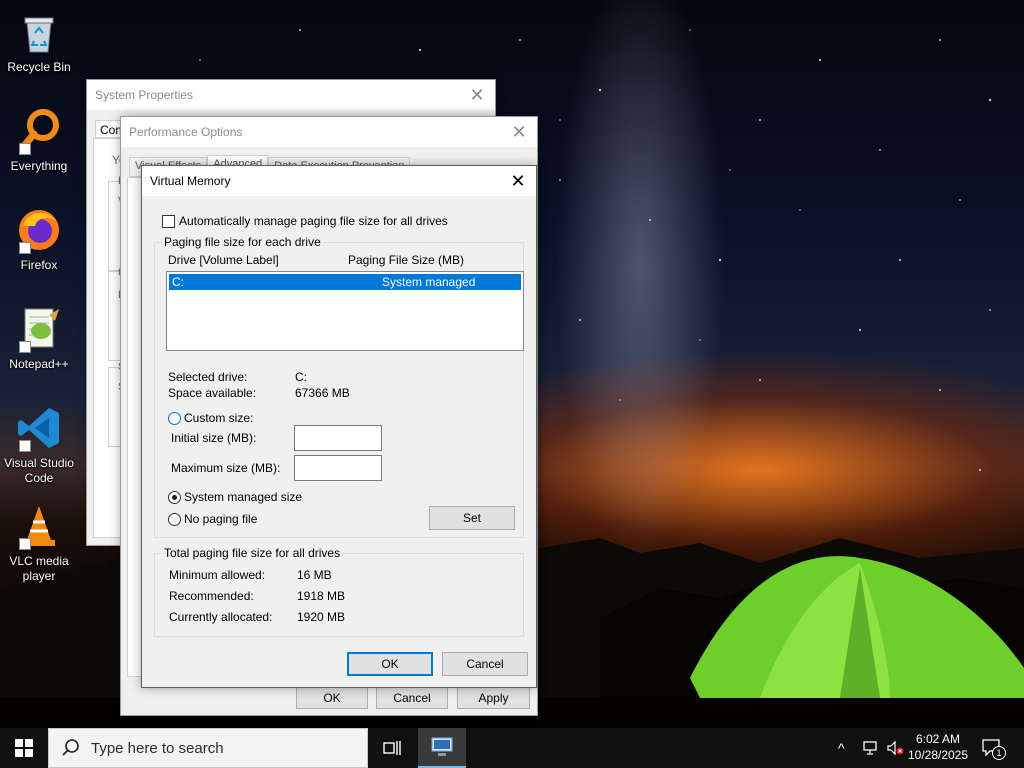  Describe the element at coordinates (321, 596) in the screenshot. I see `recommended-value: 1918 MB` at that location.